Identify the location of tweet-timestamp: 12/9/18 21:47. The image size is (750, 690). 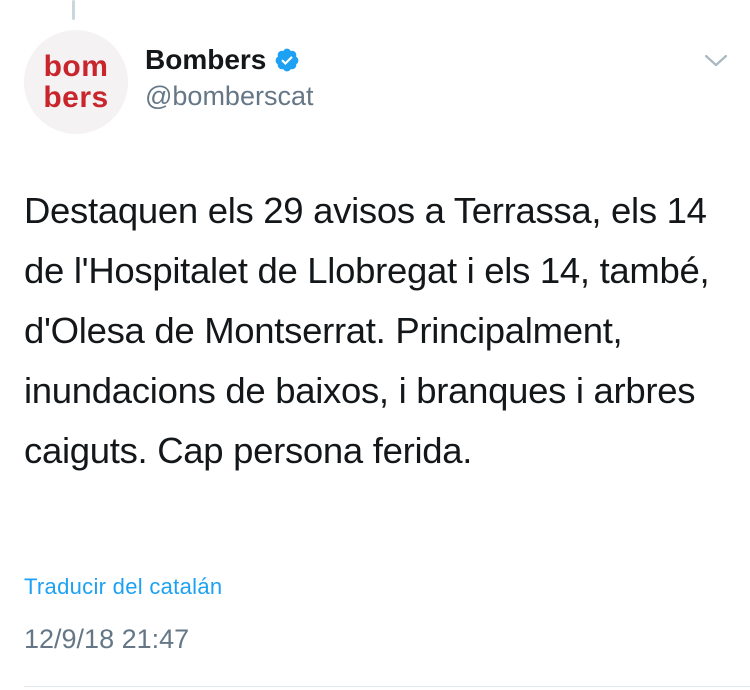
(106, 639).